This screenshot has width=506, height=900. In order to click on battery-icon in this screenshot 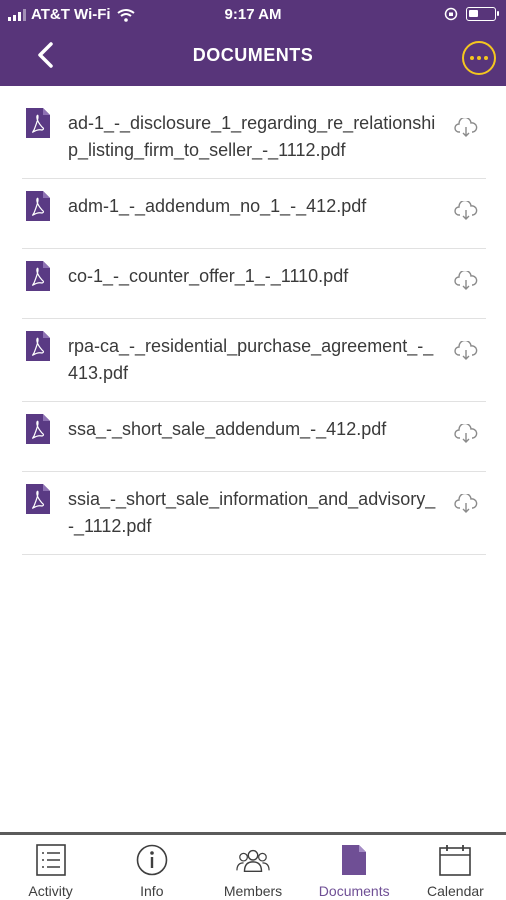, I will do `click(482, 14)`.